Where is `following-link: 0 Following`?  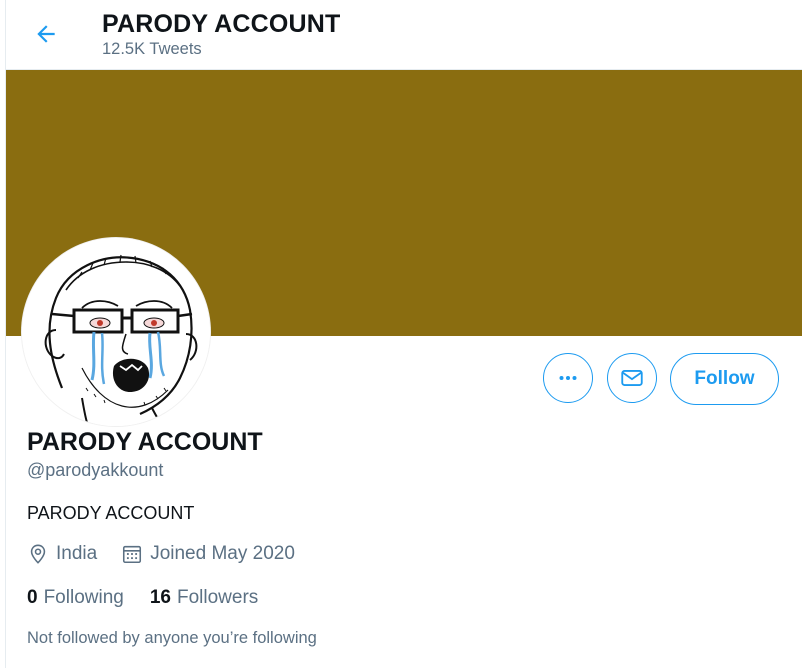
following-link: 0 Following is located at coordinates (75, 598).